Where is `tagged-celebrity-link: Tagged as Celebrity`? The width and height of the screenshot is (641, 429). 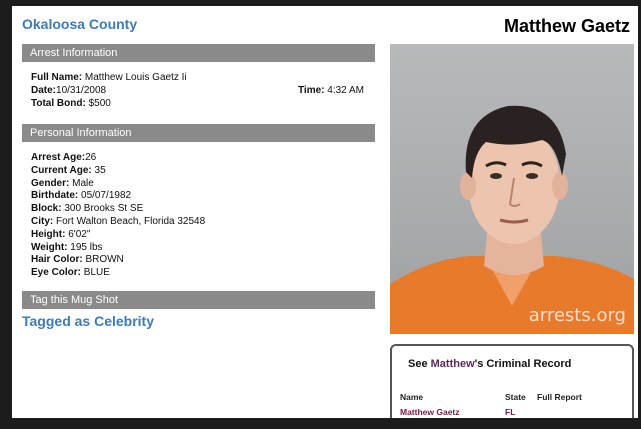
tagged-celebrity-link: Tagged as Celebrity is located at coordinates (88, 321).